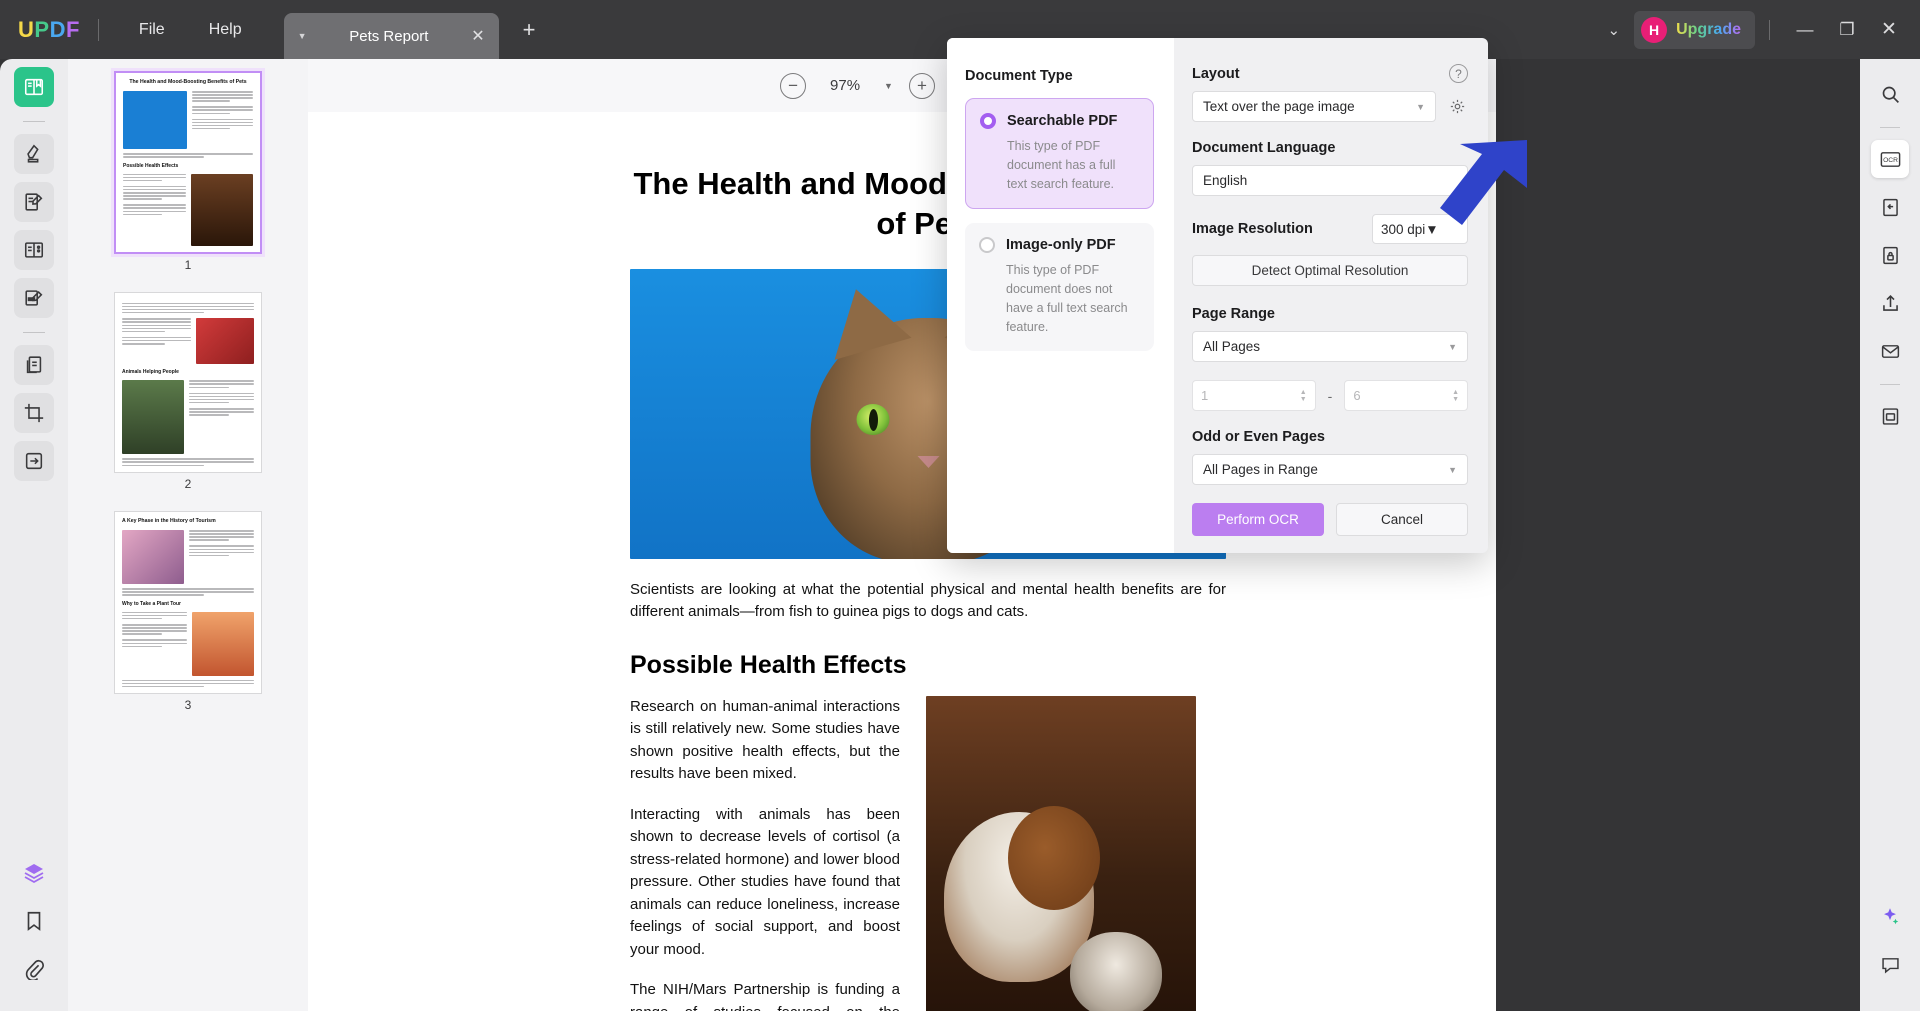  I want to click on layout-select: Text over the page image ▼, so click(1314, 106).